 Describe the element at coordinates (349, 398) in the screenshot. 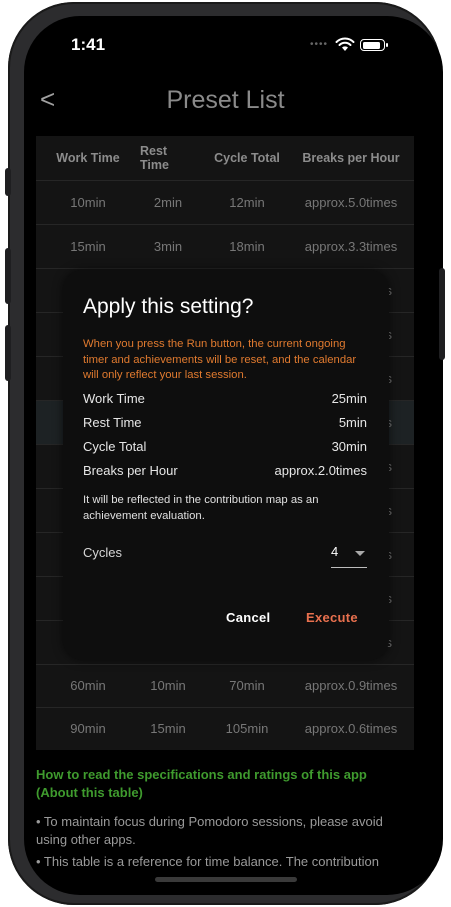

I see `field-value: 25min` at that location.